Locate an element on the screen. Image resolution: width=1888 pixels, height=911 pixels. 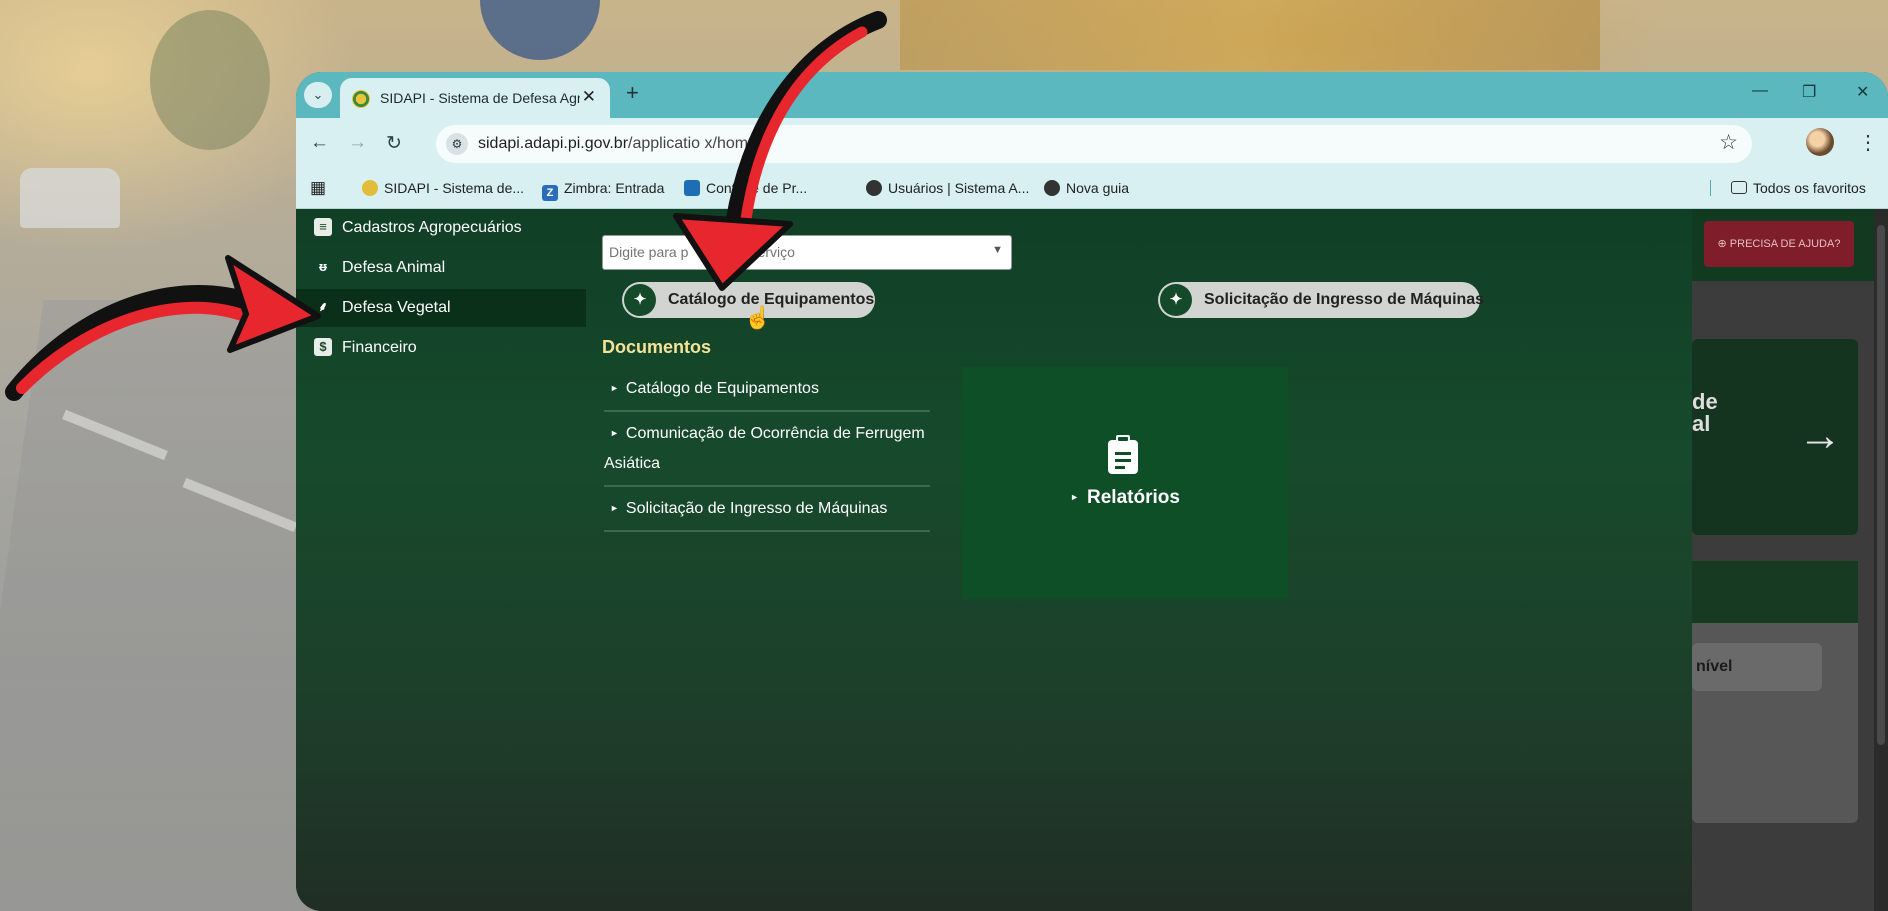
road-sign-shape is located at coordinates (540, 30).